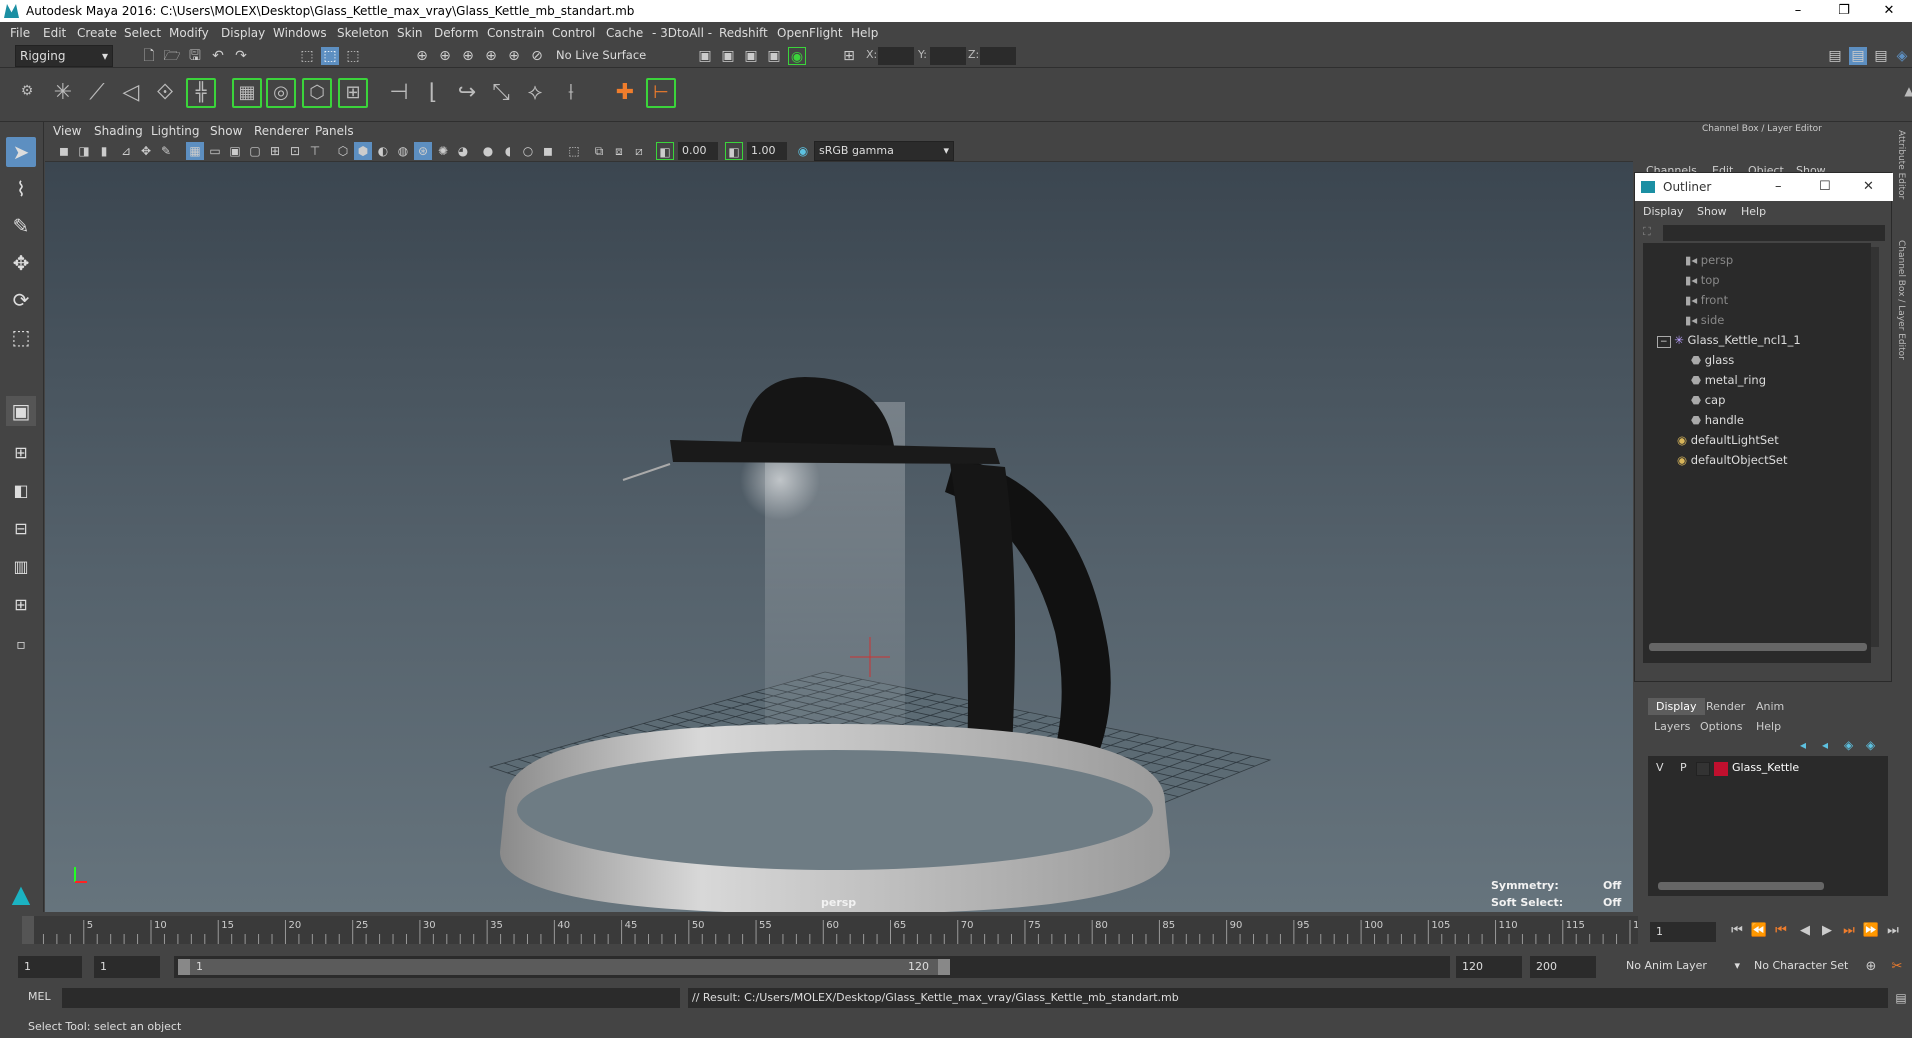 This screenshot has height=1038, width=1912. Describe the element at coordinates (1489, 967) in the screenshot. I see `playback-end-field: 120` at that location.